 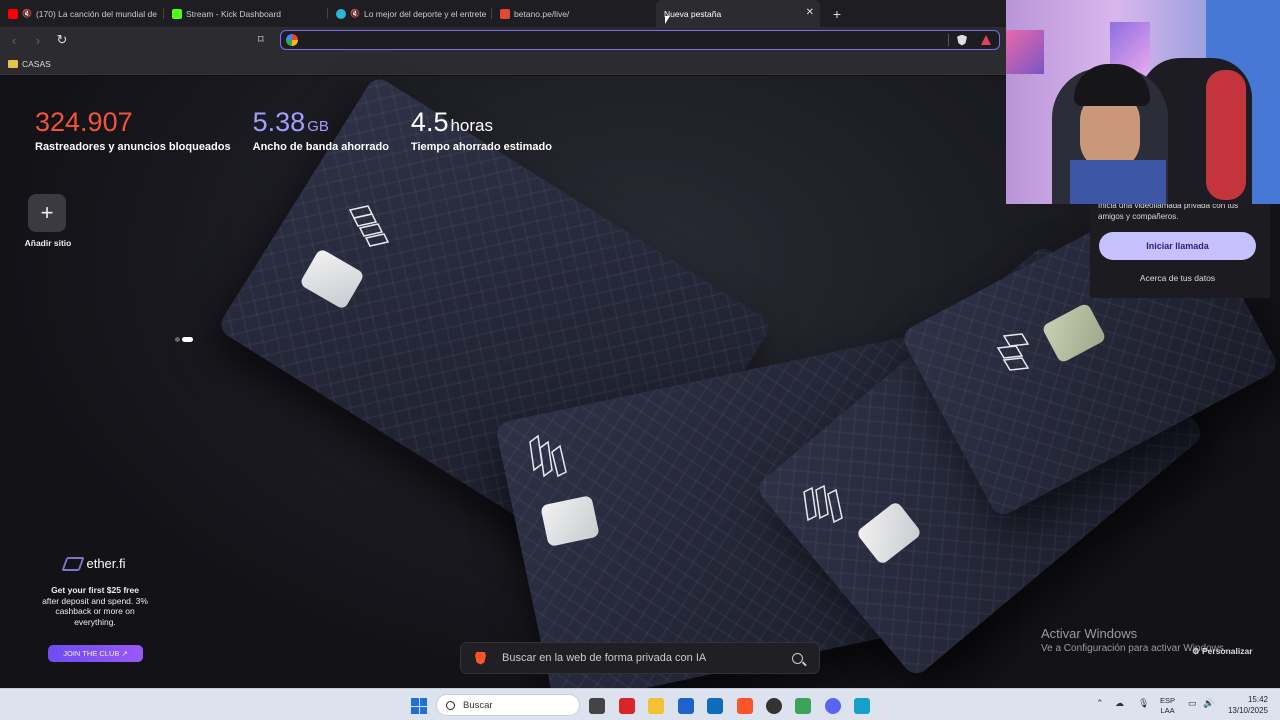 I want to click on tab-sports: 🔇 Lo mejor del deporte y el entrete, so click(x=410, y=13).